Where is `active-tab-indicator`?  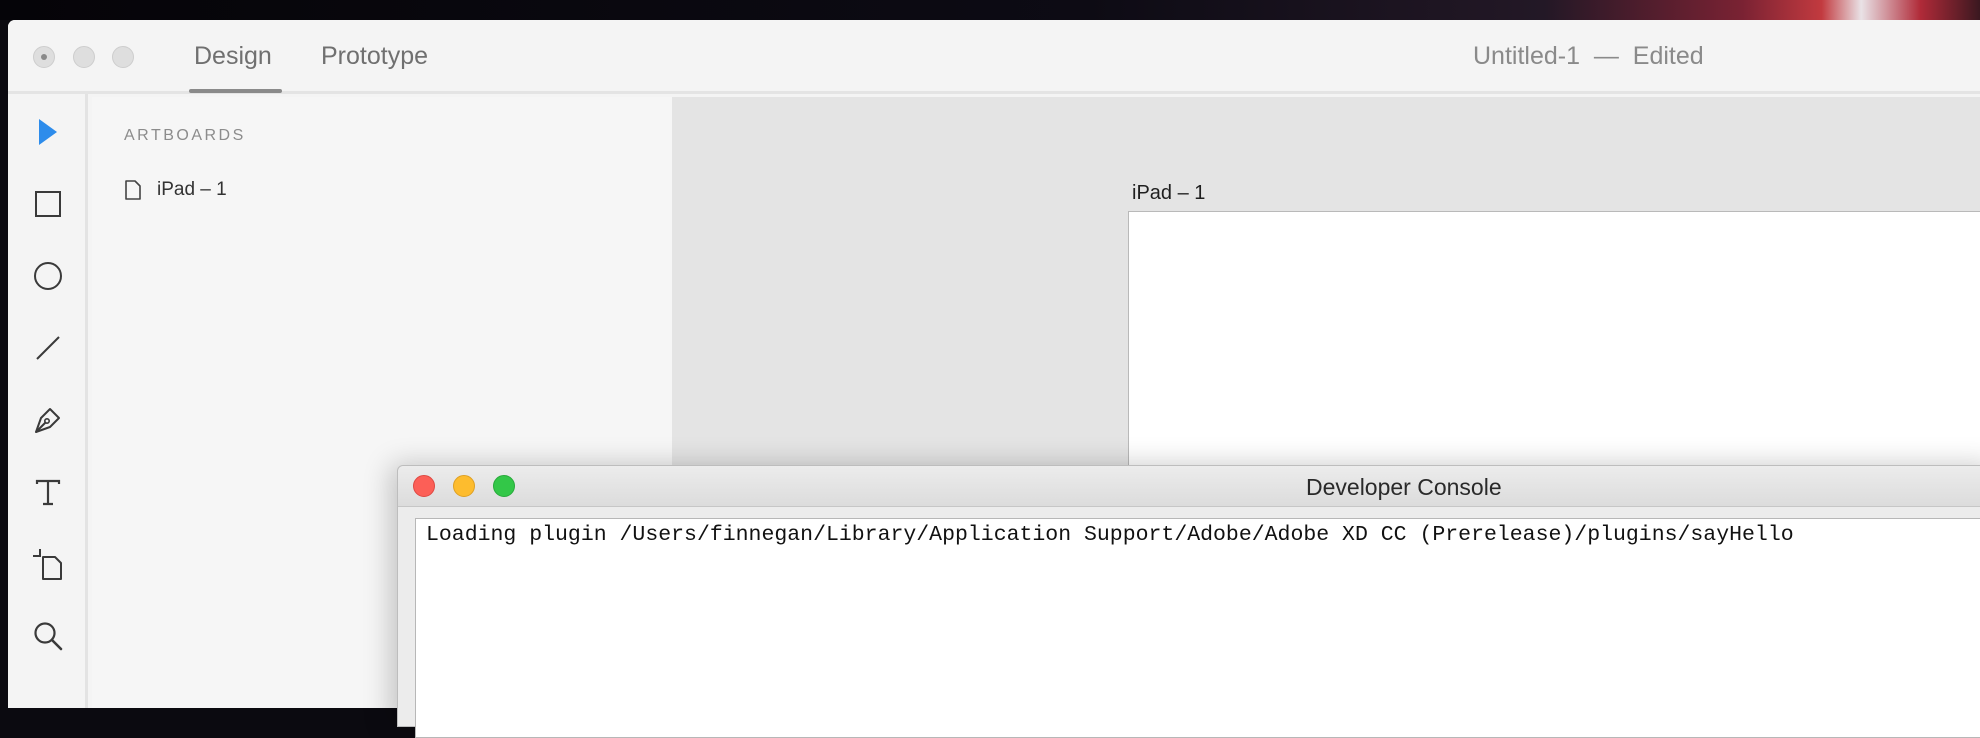
active-tab-indicator is located at coordinates (235, 91).